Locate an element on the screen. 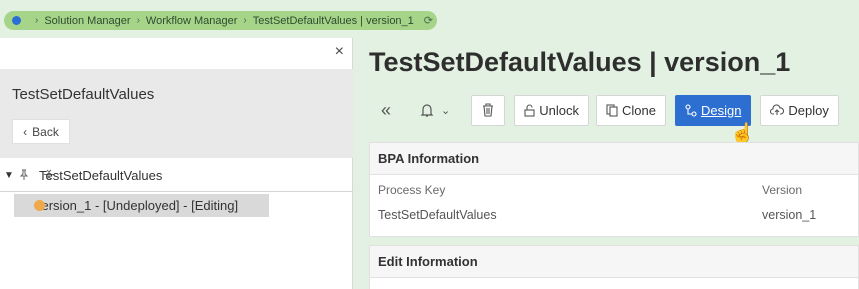 This screenshot has width=859, height=289. app-dot-icon is located at coordinates (16, 20).